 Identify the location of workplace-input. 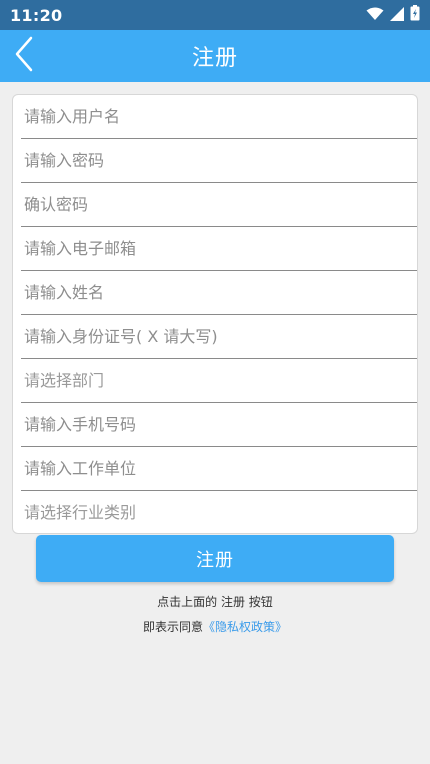
(219, 468).